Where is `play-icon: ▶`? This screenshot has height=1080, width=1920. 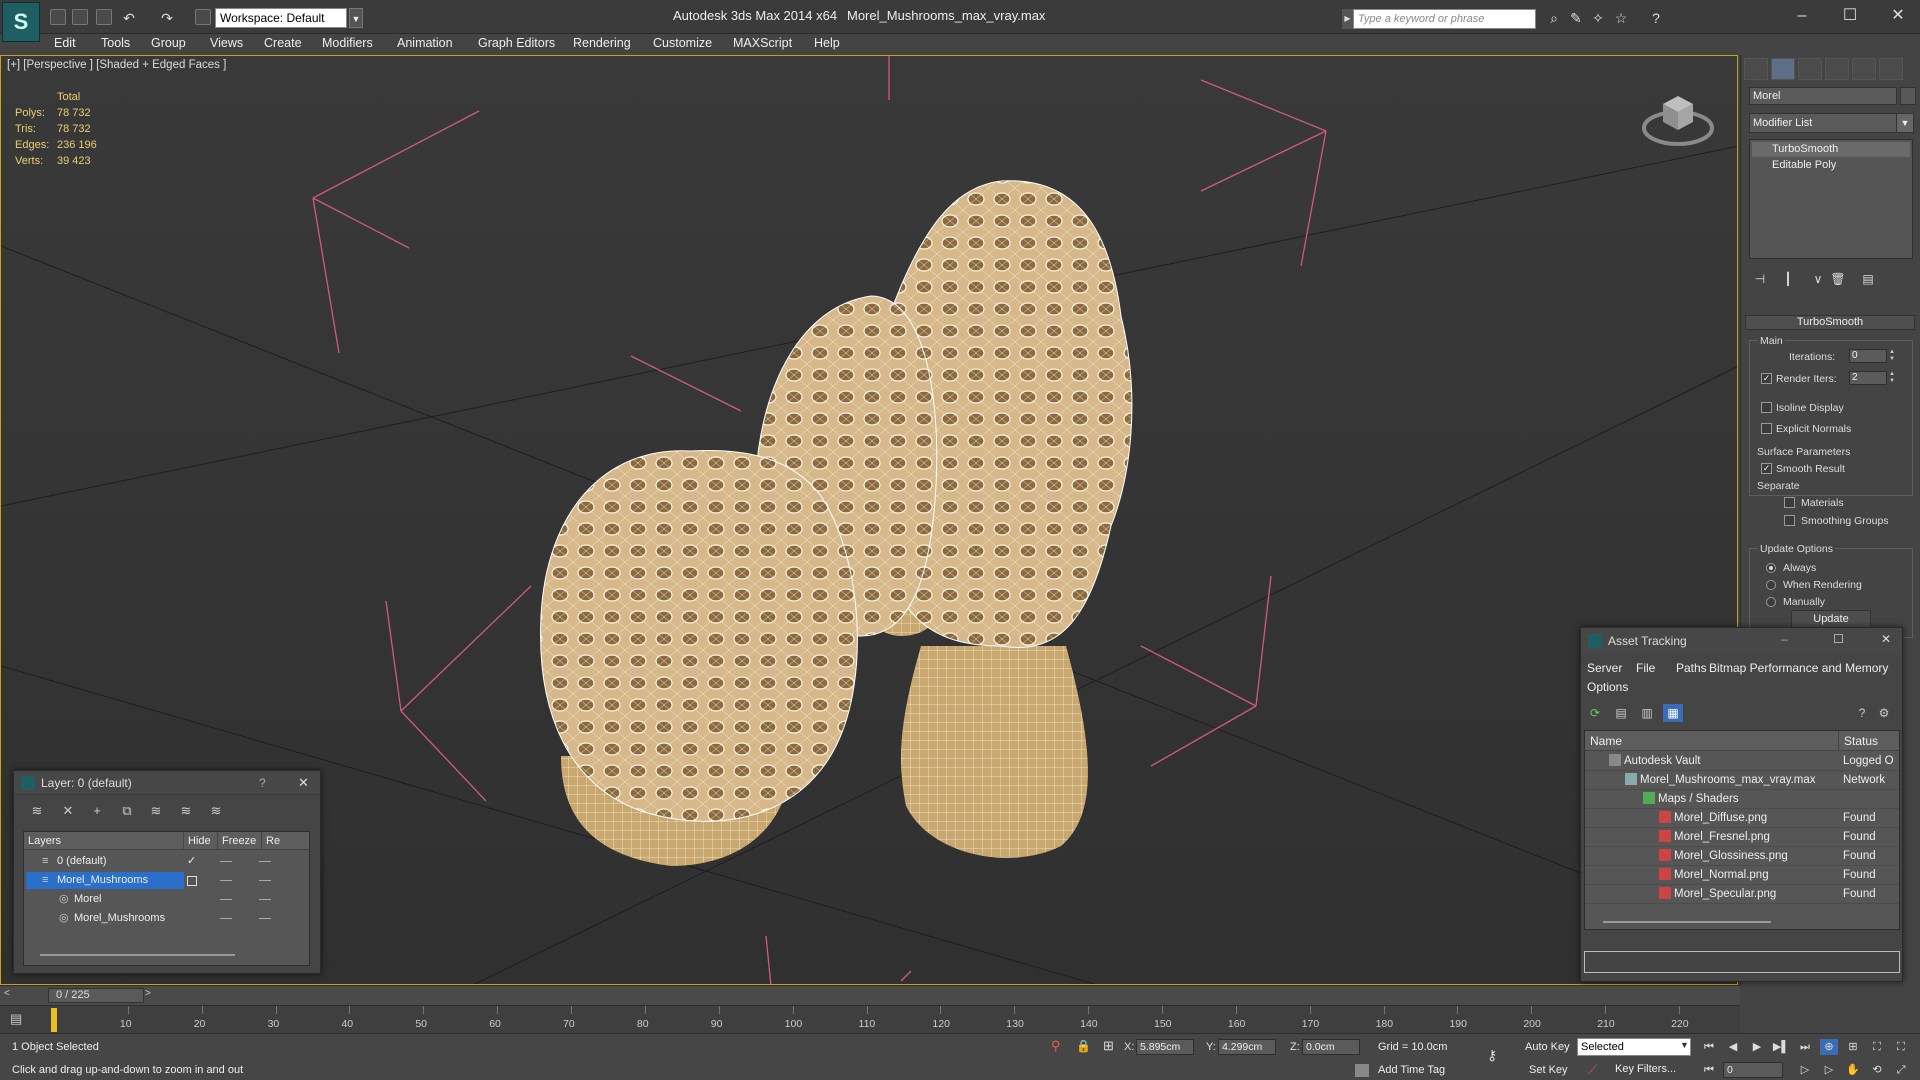 play-icon: ▶ is located at coordinates (1757, 1047).